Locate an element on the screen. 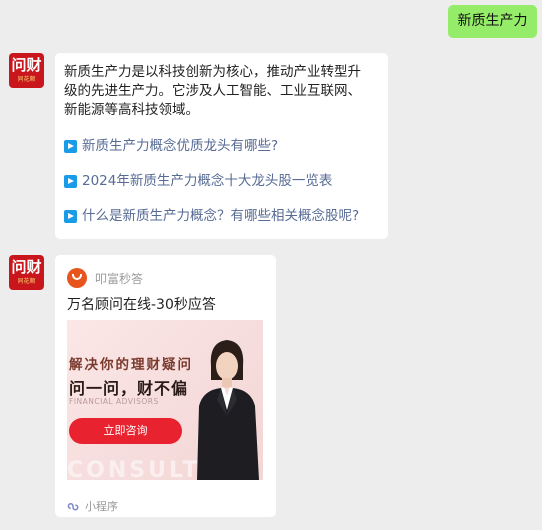 Image resolution: width=542 pixels, height=530 pixels. question-label: 新质生产力概念优质龙头有哪些? is located at coordinates (180, 146).